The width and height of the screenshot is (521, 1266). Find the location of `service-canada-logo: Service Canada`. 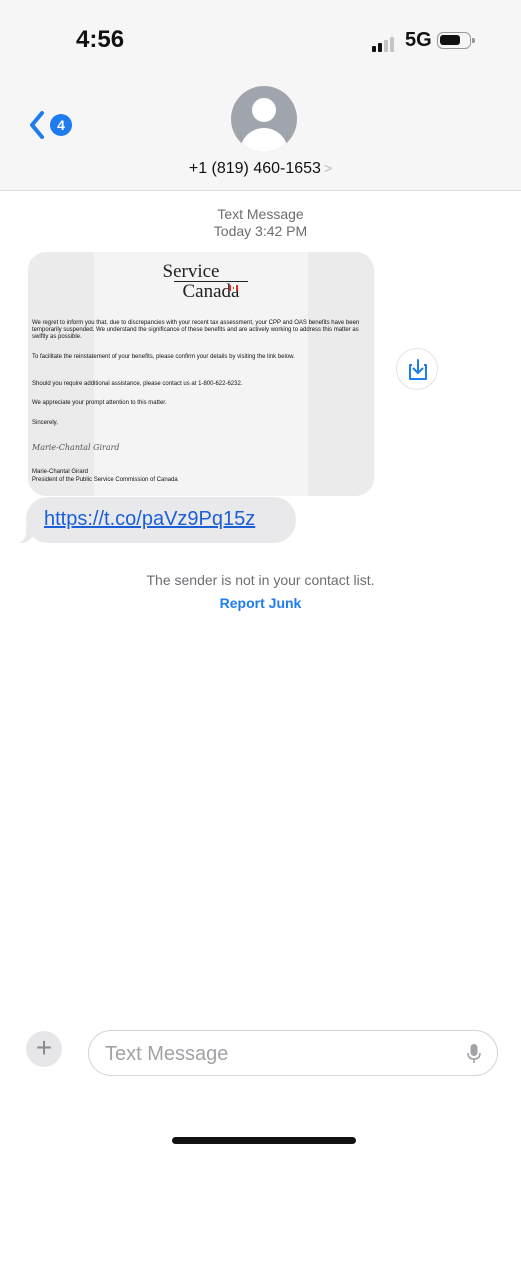

service-canada-logo: Service Canada is located at coordinates (201, 281).